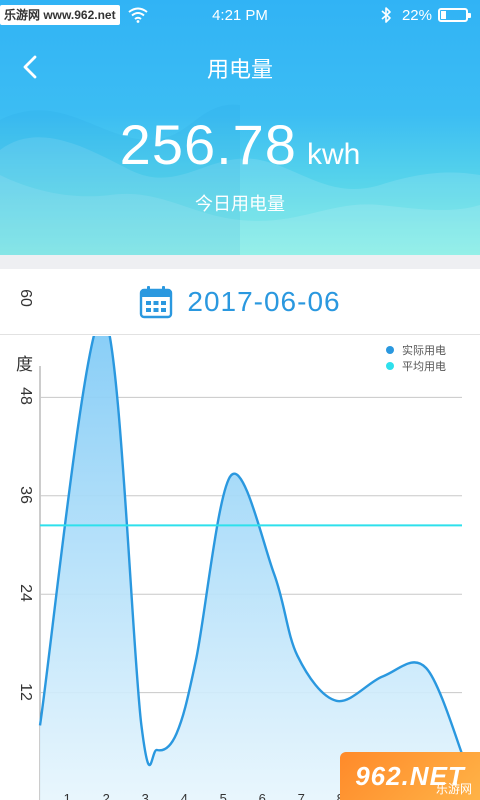 Image resolution: width=480 pixels, height=800 pixels. I want to click on x-tick-label: 7, so click(301, 795).